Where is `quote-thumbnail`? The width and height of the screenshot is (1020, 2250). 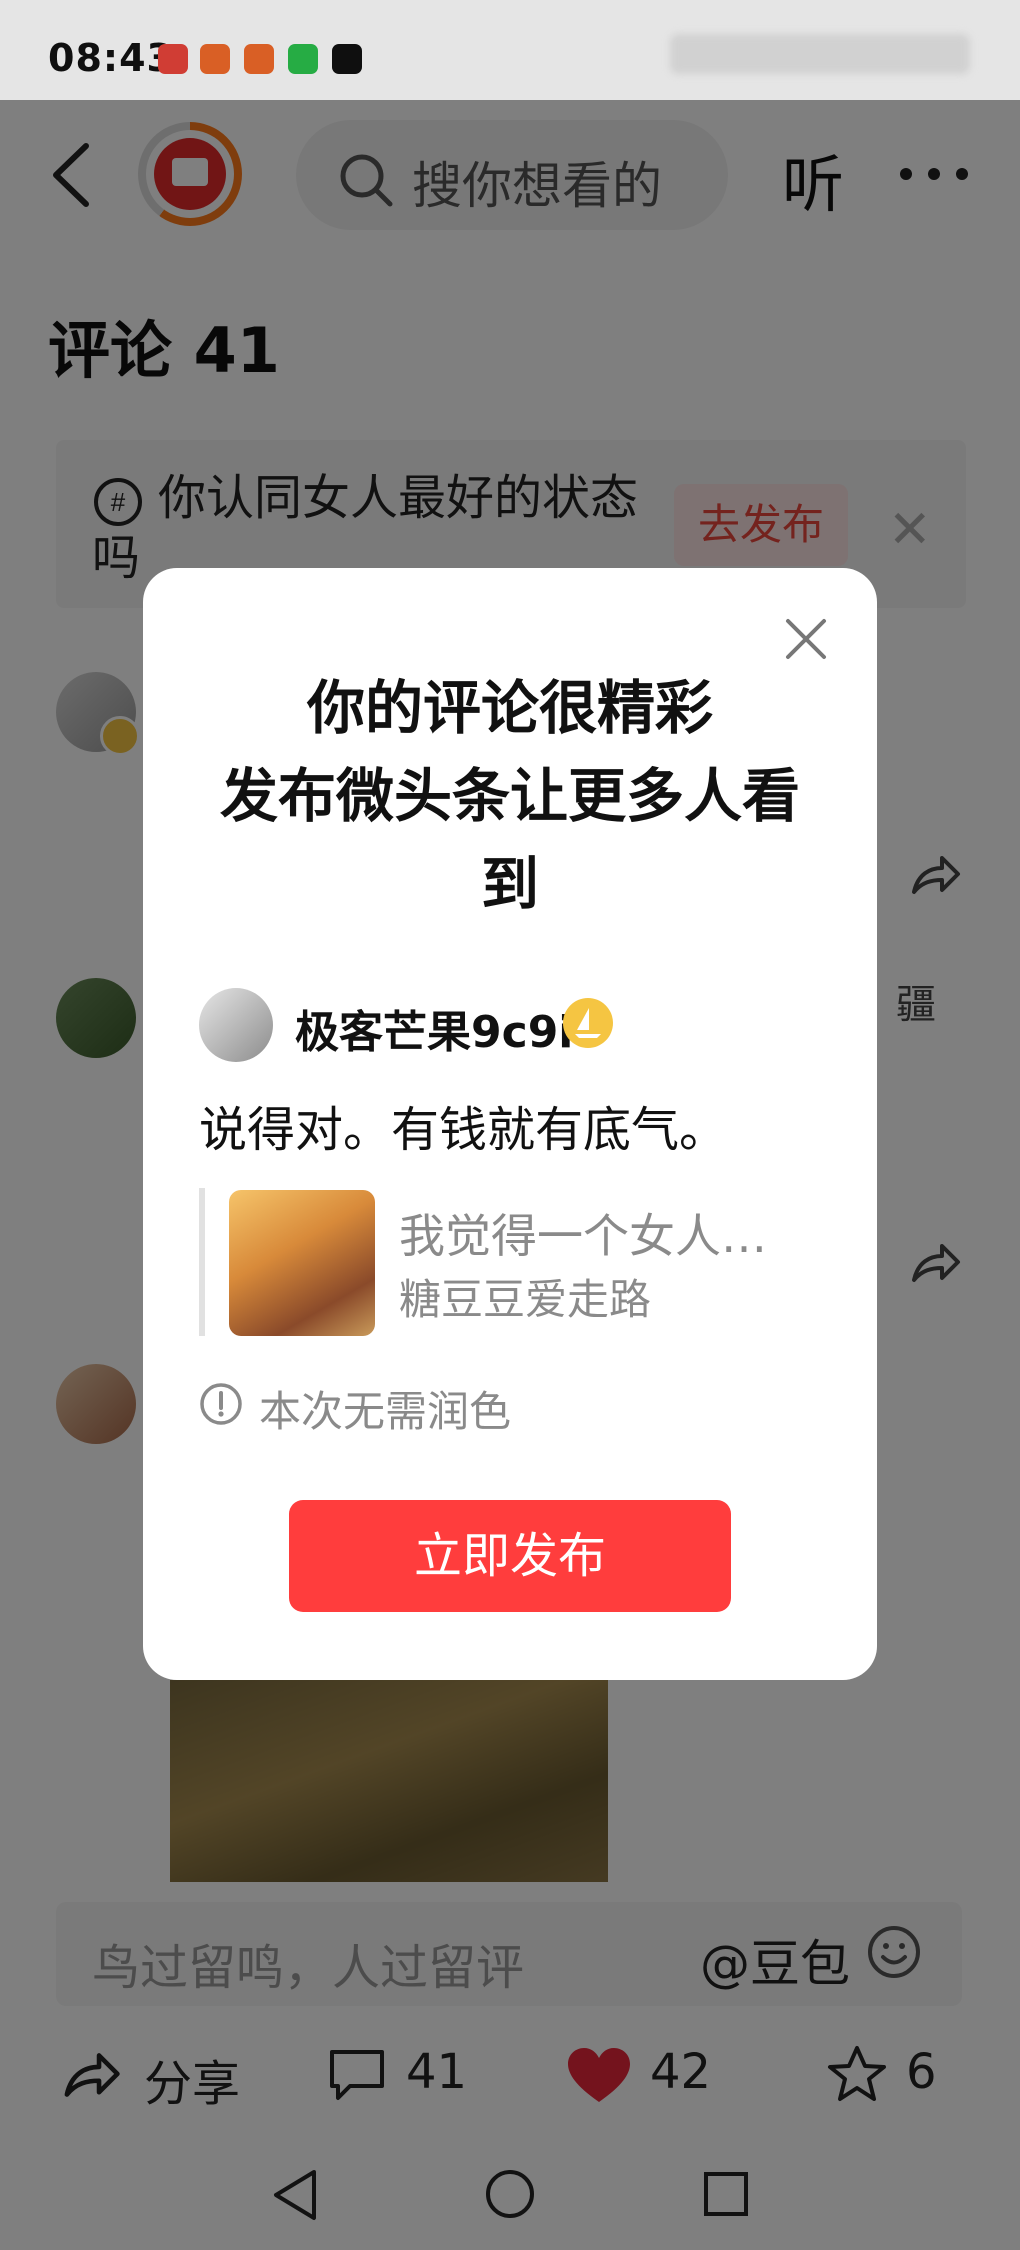
quote-thumbnail is located at coordinates (302, 1263).